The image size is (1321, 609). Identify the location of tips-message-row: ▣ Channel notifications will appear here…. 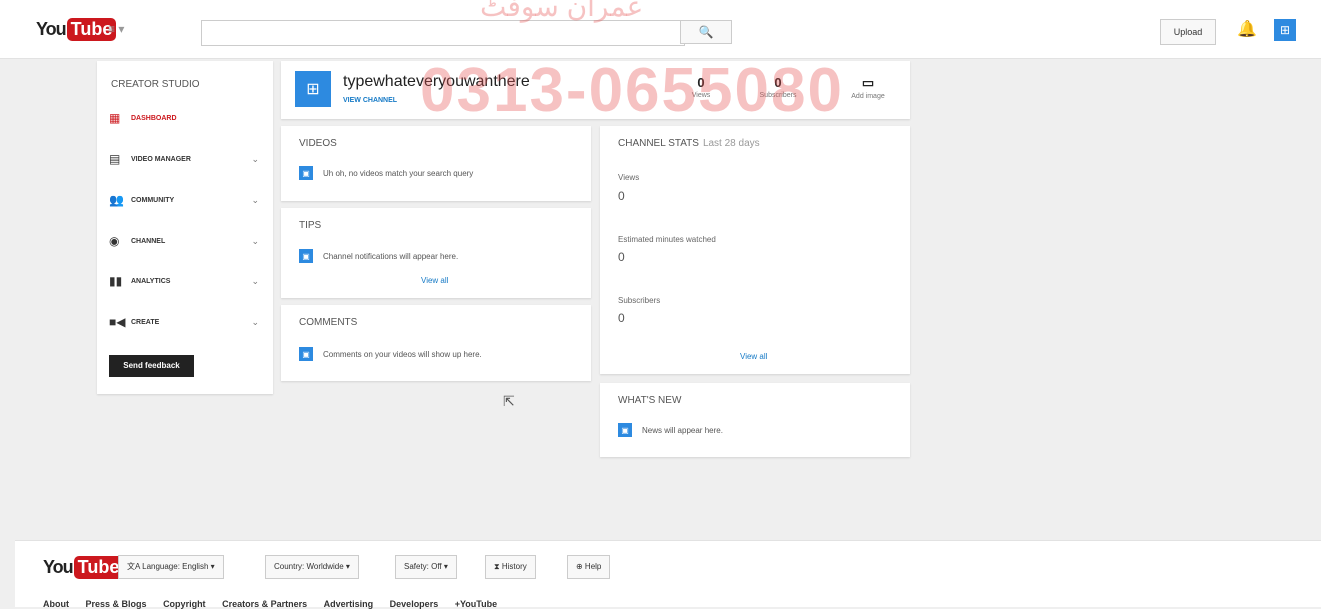
(378, 256).